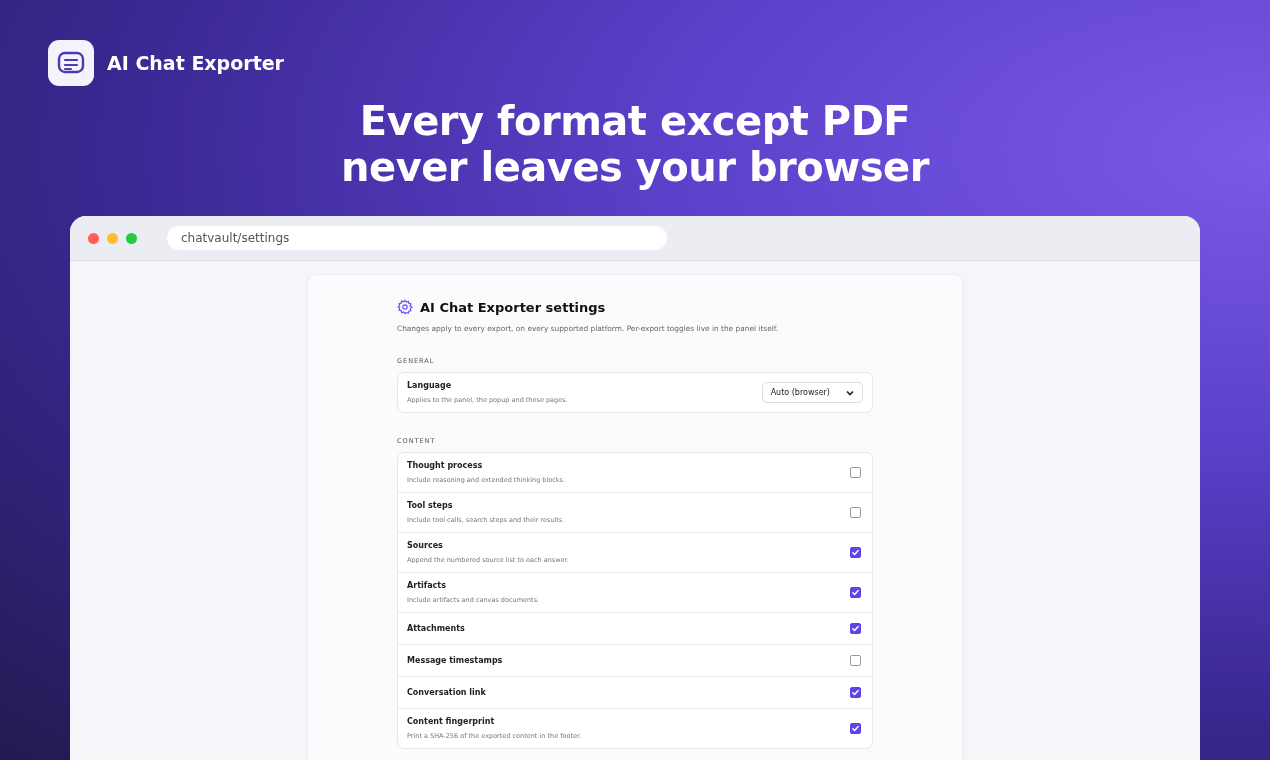 Image resolution: width=1270 pixels, height=760 pixels. I want to click on setting-label: Sources, so click(425, 545).